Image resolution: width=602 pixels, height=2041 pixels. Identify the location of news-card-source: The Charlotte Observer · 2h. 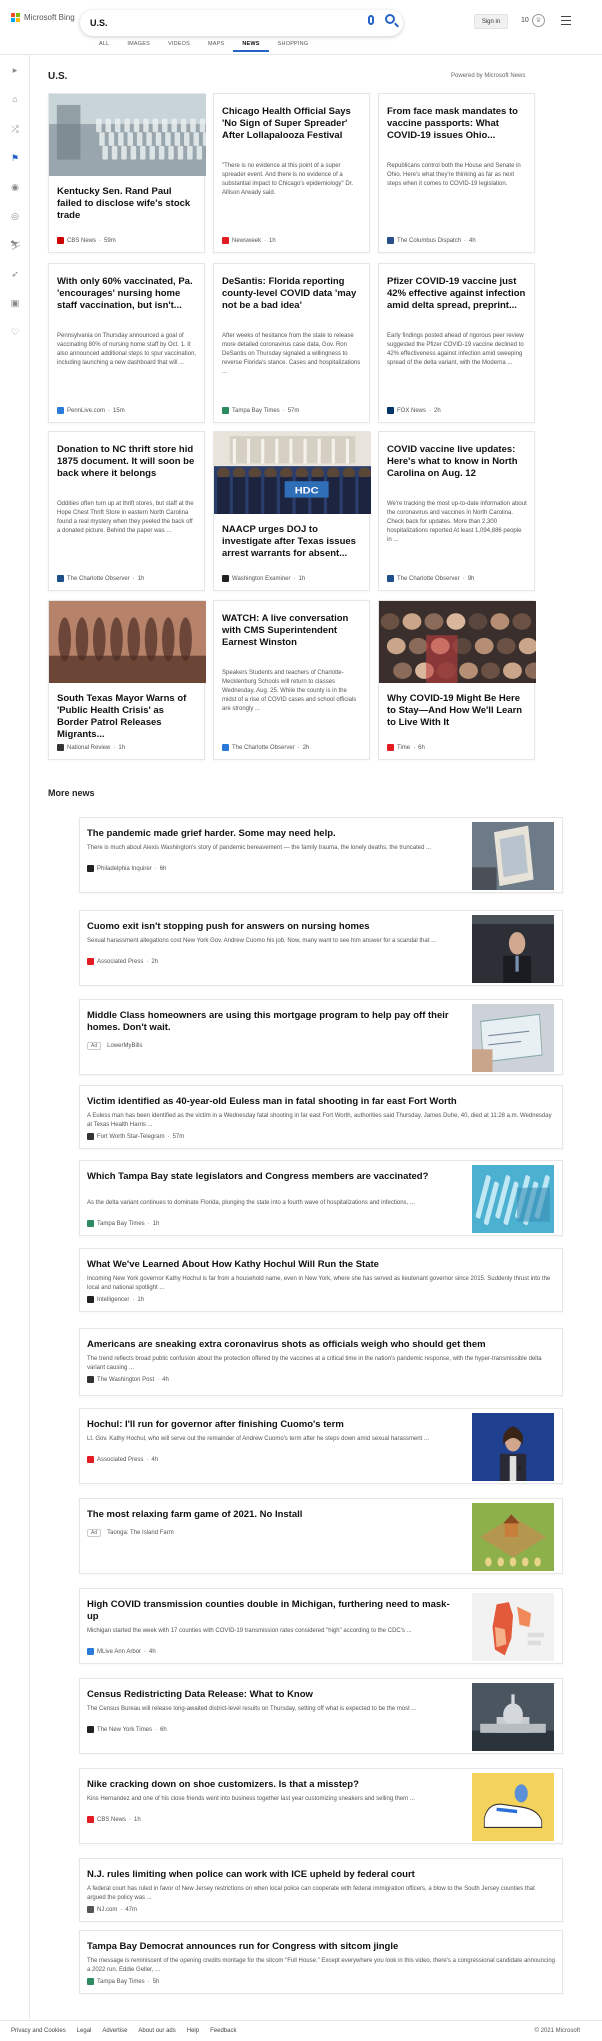
(265, 747).